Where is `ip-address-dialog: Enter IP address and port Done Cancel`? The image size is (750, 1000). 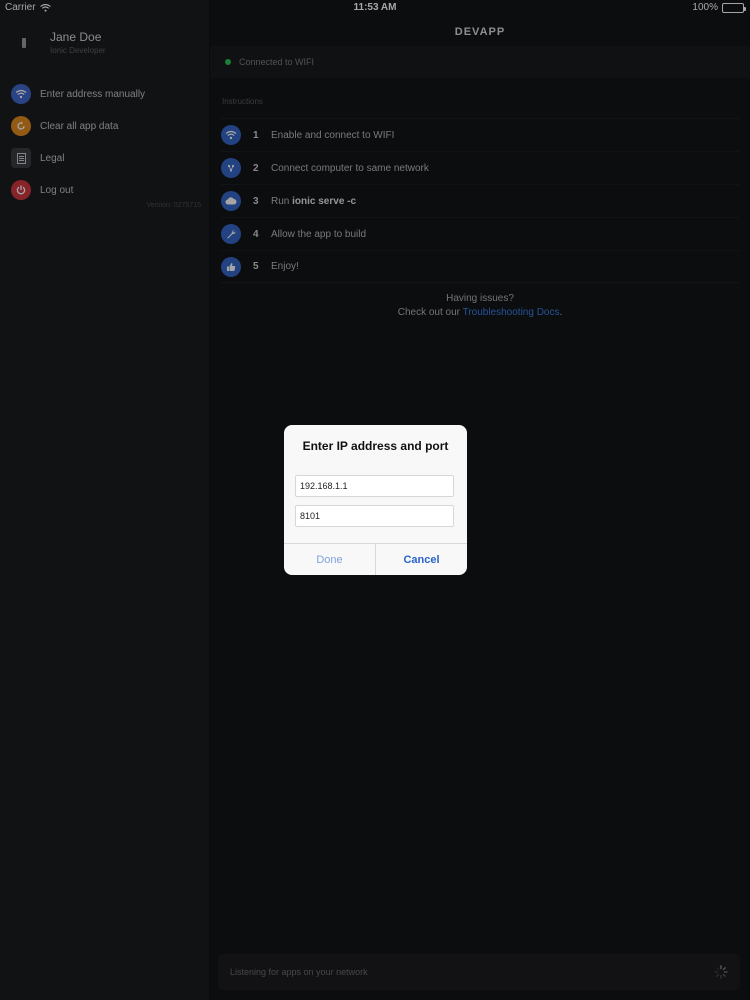
ip-address-dialog: Enter IP address and port Done Cancel is located at coordinates (375, 500).